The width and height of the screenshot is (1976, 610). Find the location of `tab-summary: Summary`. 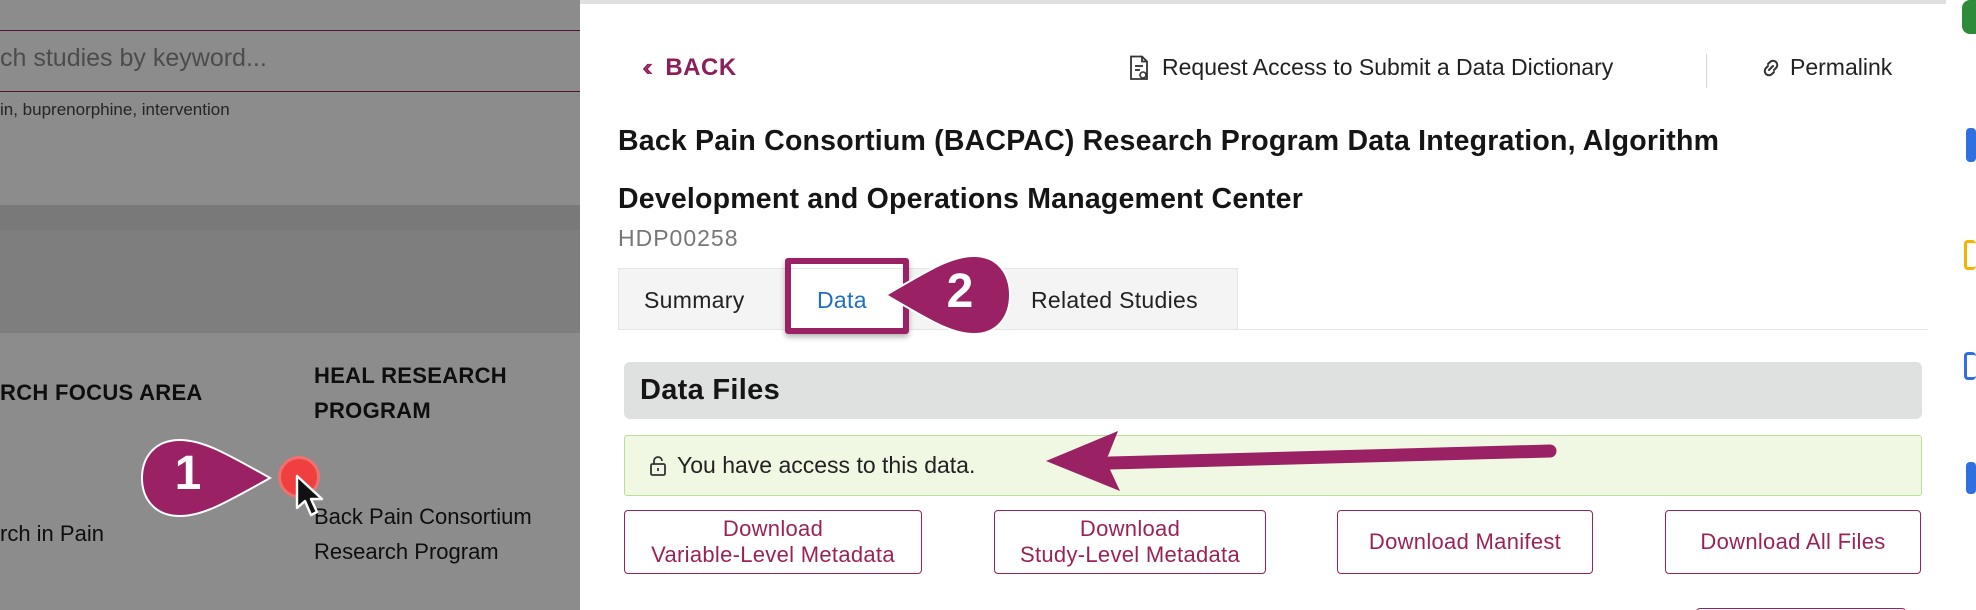

tab-summary: Summary is located at coordinates (694, 300).